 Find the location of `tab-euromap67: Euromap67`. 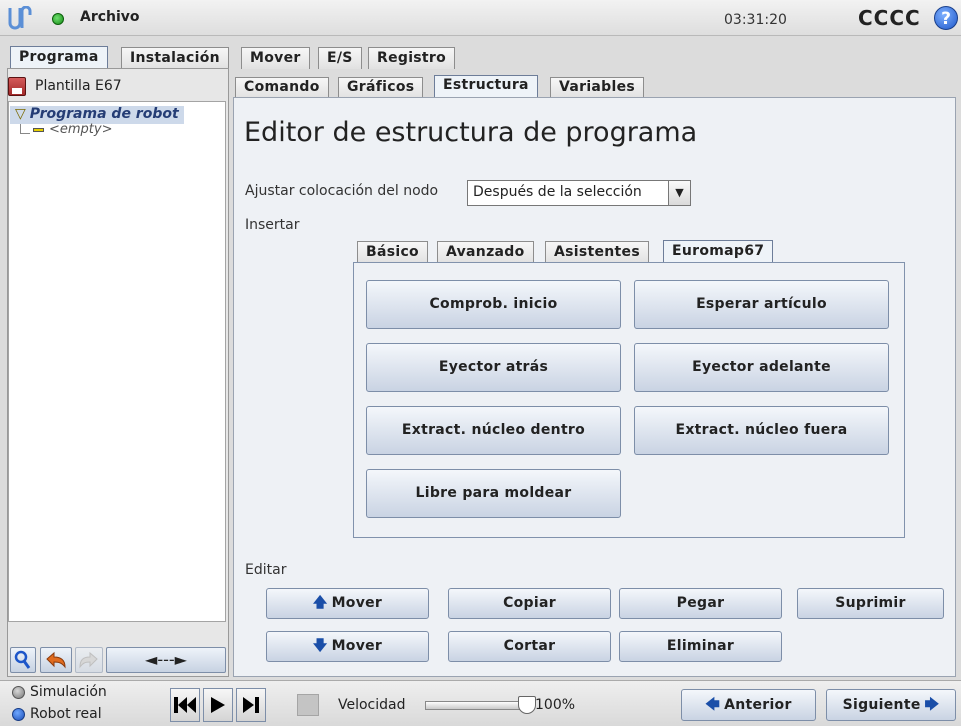

tab-euromap67: Euromap67 is located at coordinates (718, 252).